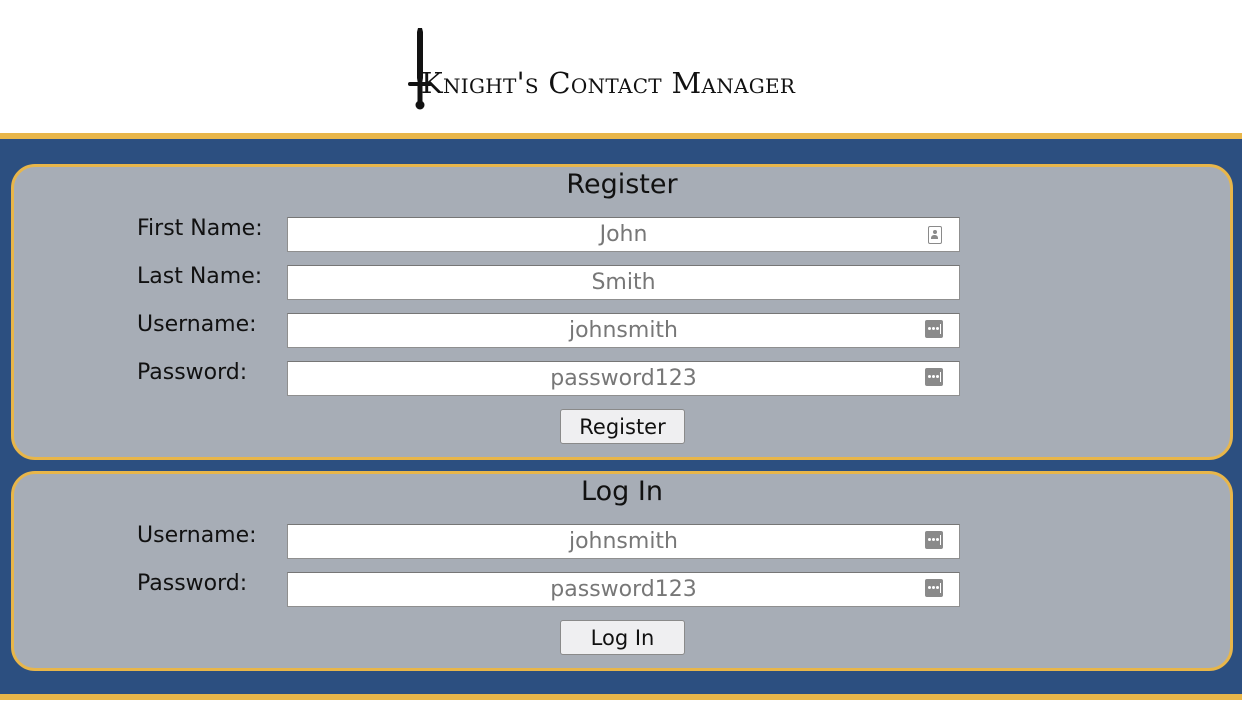 Image resolution: width=1242 pixels, height=707 pixels. Describe the element at coordinates (192, 372) in the screenshot. I see `register-password-label: Password:` at that location.